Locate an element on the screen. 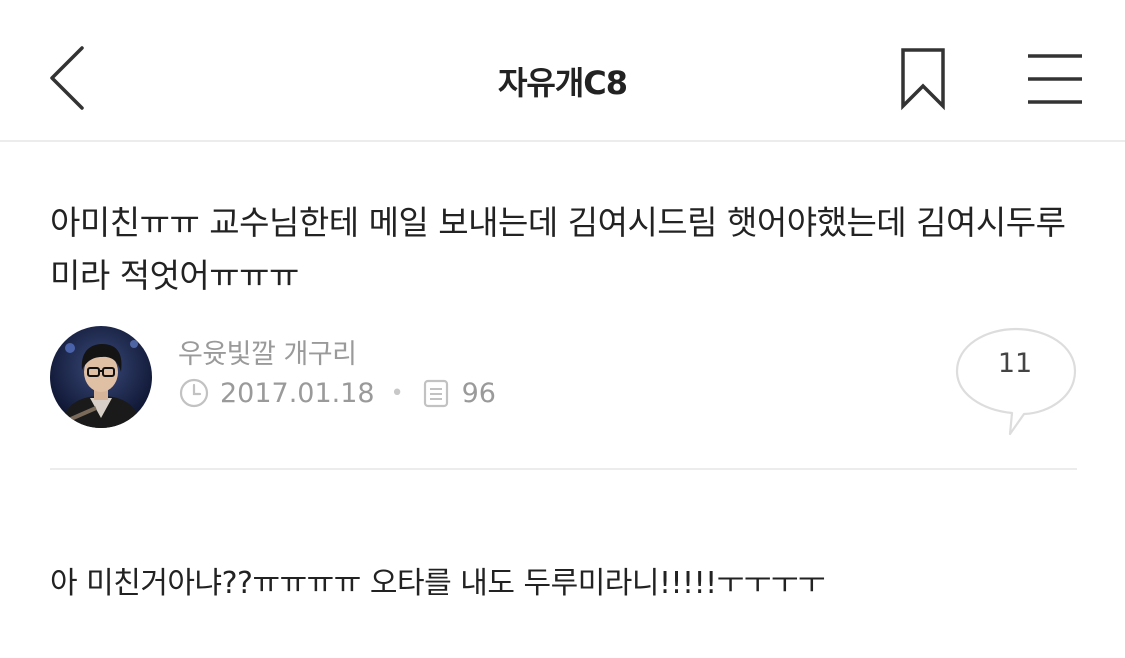 The width and height of the screenshot is (1125, 658). speech-bubble-icon is located at coordinates (1016, 381).